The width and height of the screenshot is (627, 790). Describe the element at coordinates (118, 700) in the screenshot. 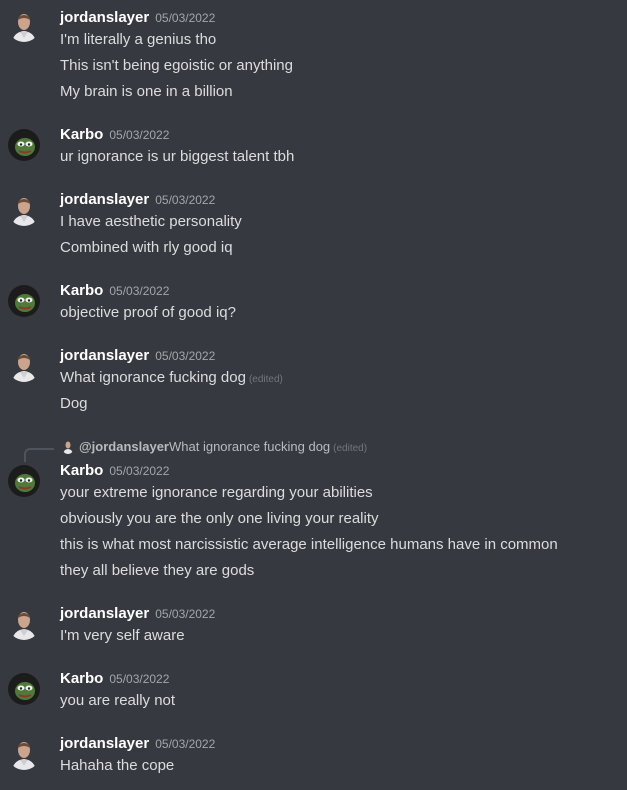

I see `message-text: you are really not` at that location.